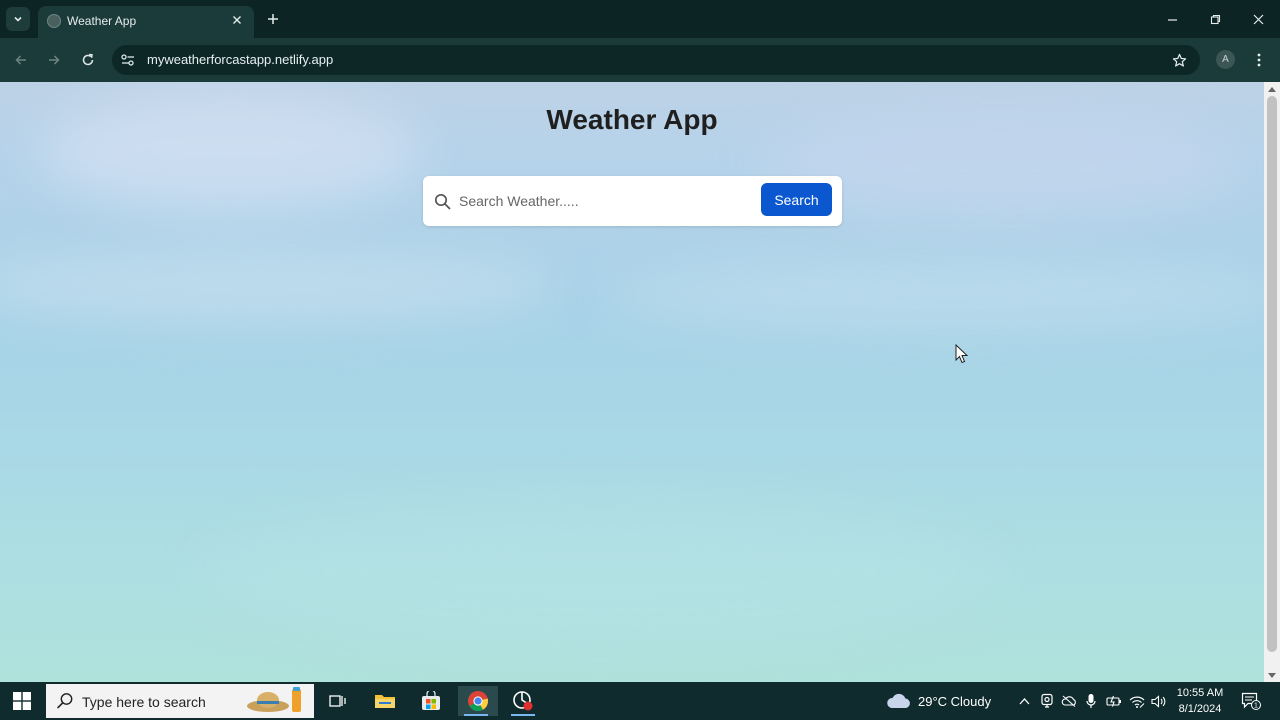 Image resolution: width=1280 pixels, height=720 pixels. I want to click on tab-search-button, so click(18, 19).